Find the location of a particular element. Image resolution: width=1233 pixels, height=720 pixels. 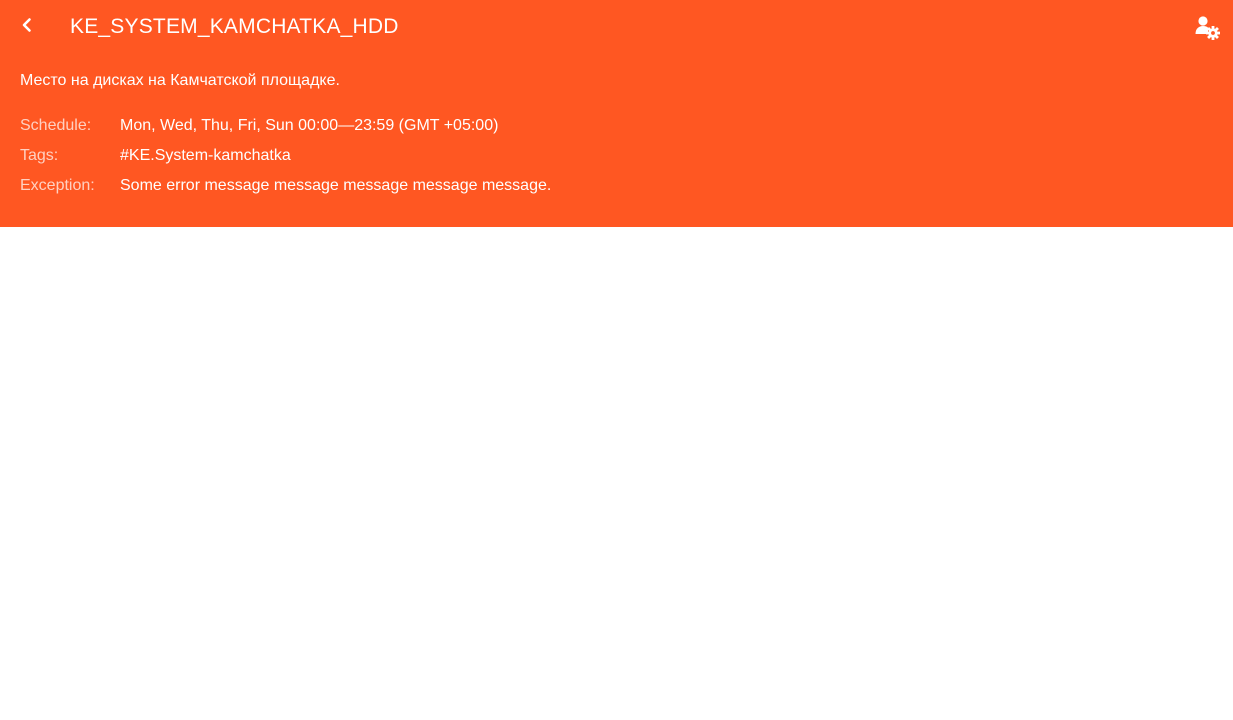

user-settings-button is located at coordinates (1207, 29).